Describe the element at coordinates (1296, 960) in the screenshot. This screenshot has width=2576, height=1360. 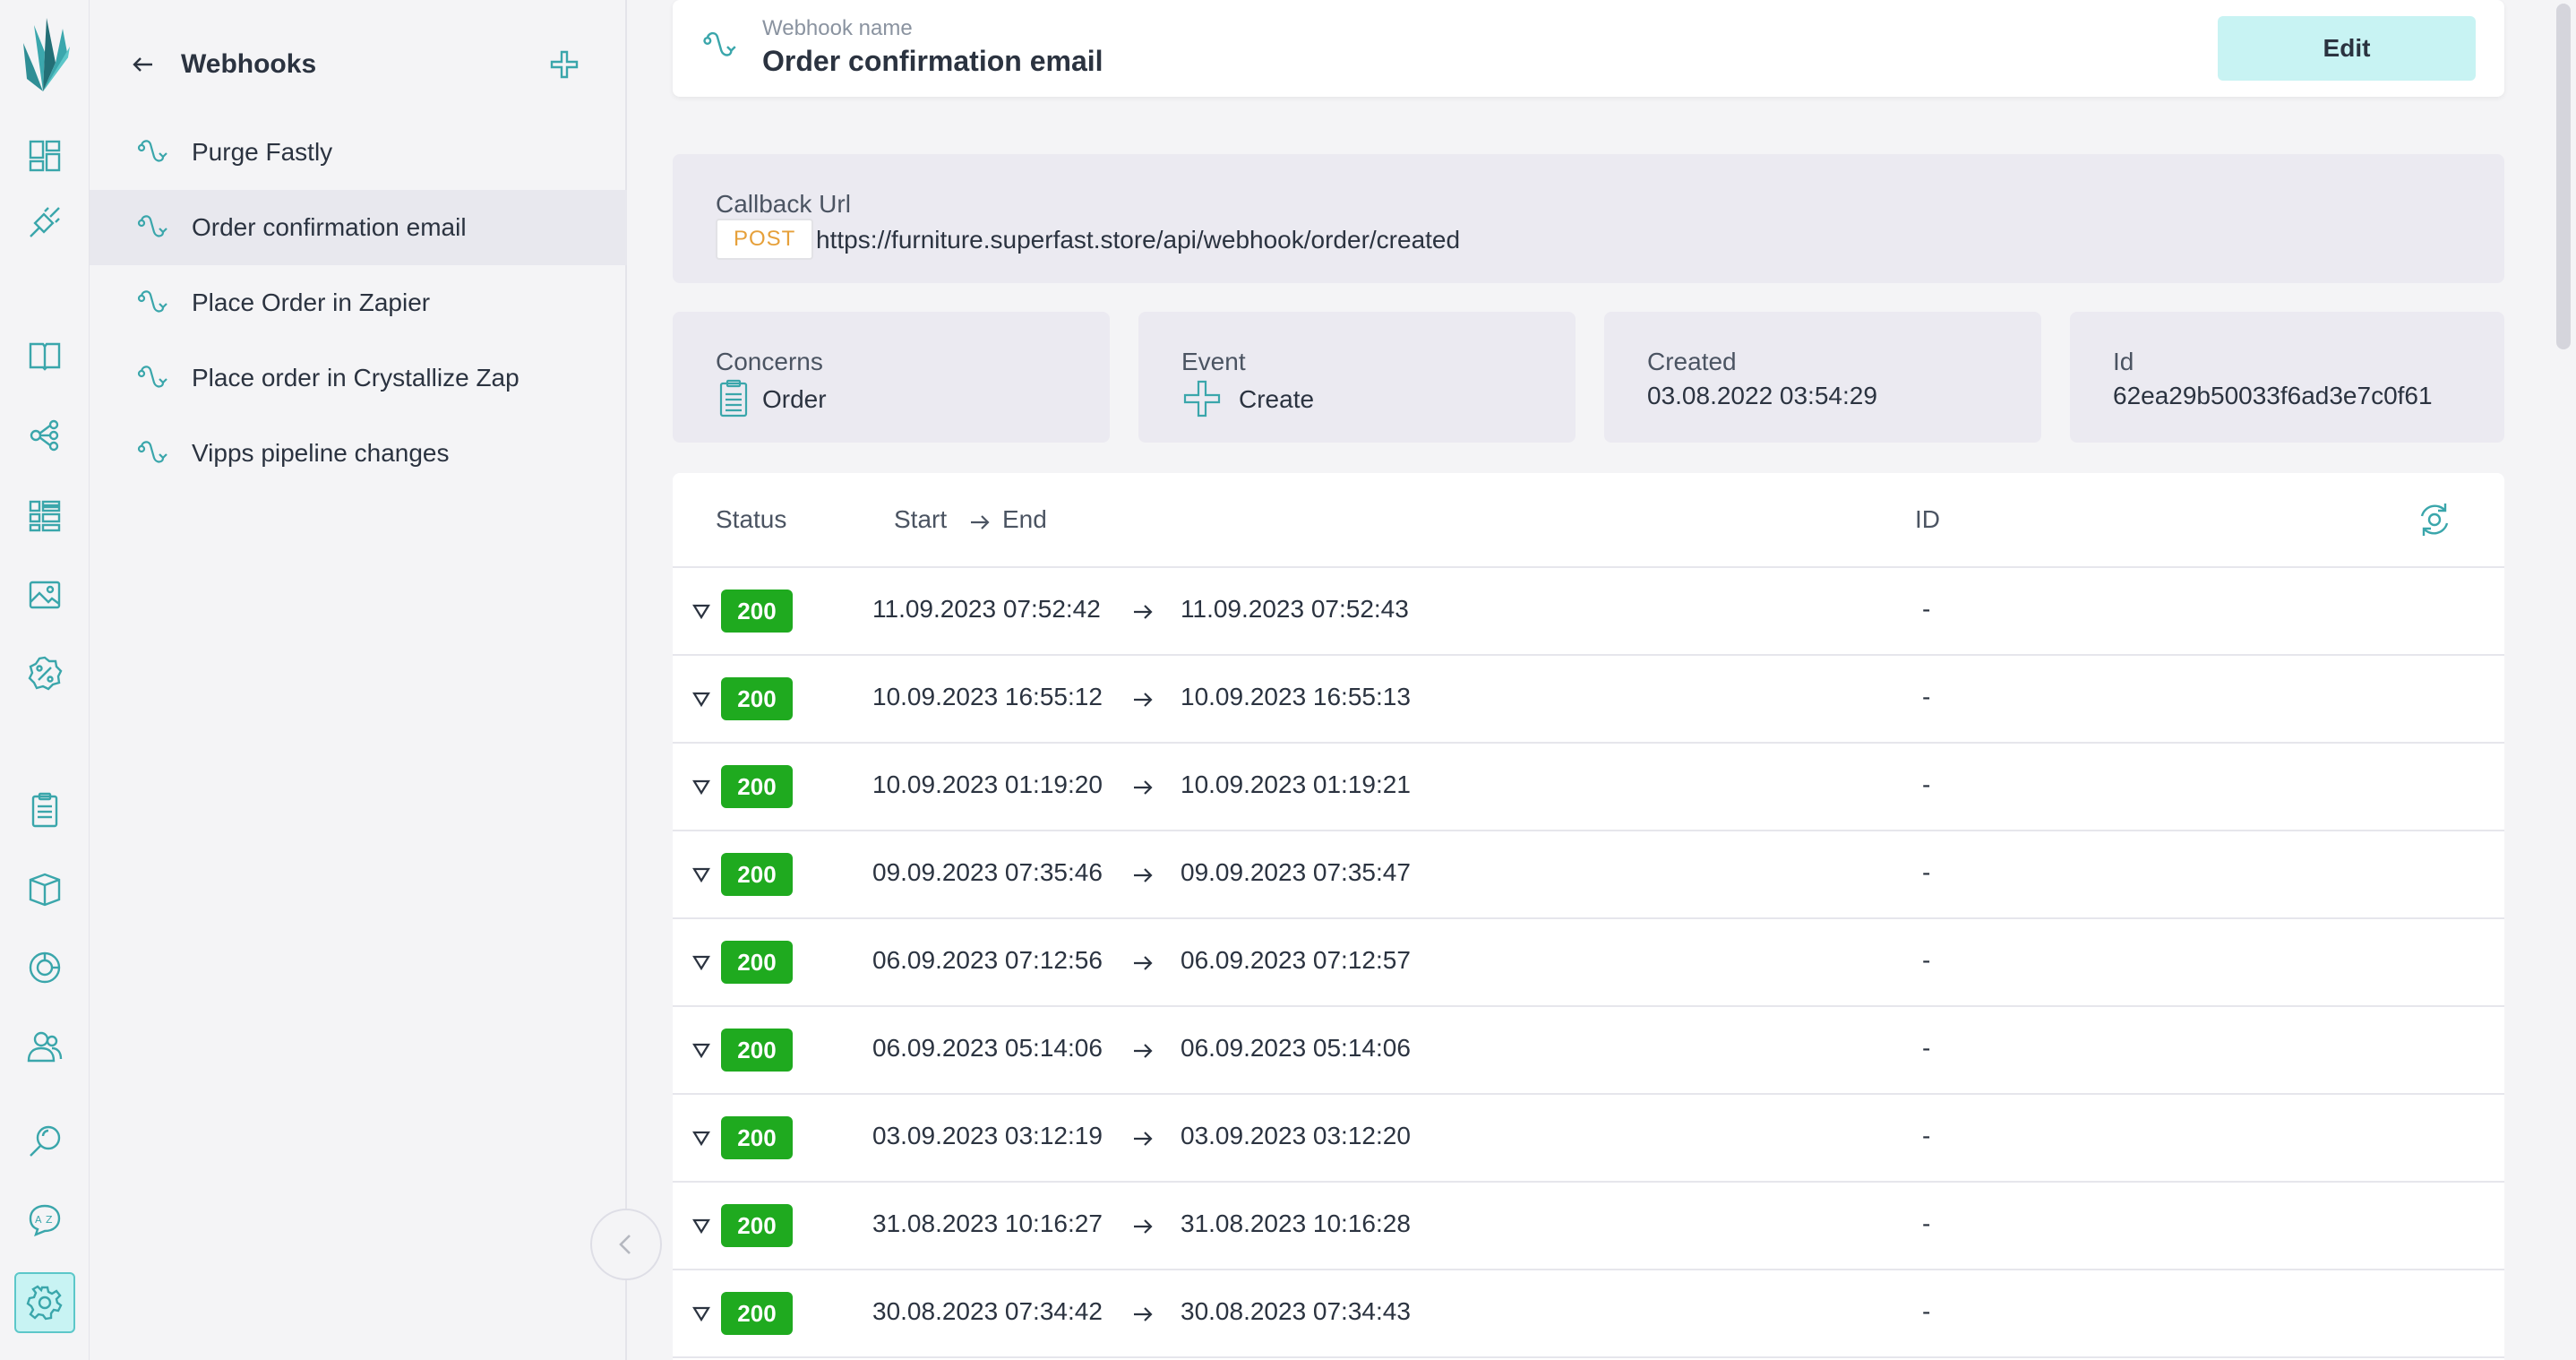
I see `end-time: 06.09.2023 07:12:57` at that location.